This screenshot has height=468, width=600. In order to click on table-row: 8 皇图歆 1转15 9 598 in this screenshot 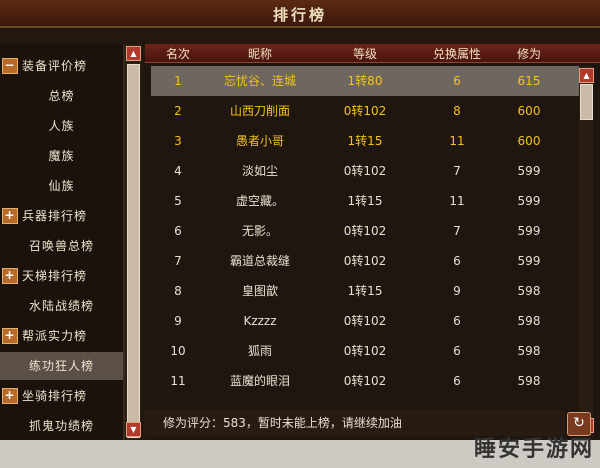, I will do `click(365, 291)`.